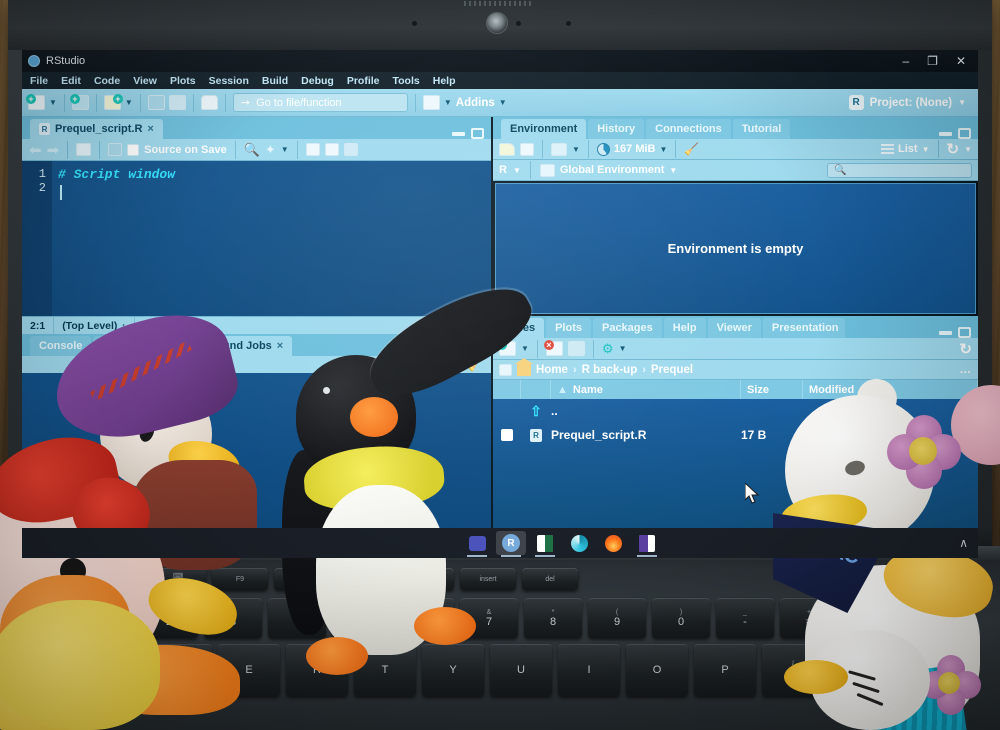  I want to click on environment-search-input: 🔍, so click(899, 170).